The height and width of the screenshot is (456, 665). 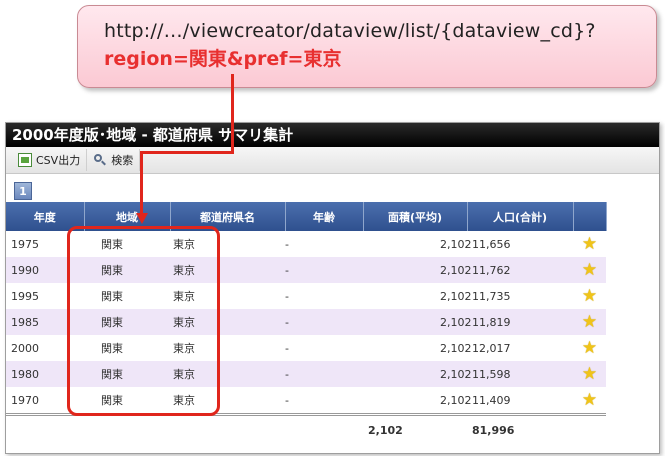 What do you see at coordinates (491, 348) in the screenshot?
I see `cell-population: 12,017` at bounding box center [491, 348].